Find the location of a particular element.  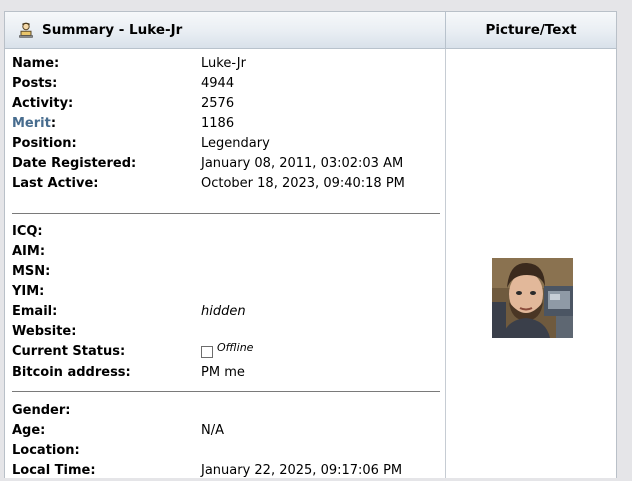

last-active-label: Last Active: is located at coordinates (55, 183).